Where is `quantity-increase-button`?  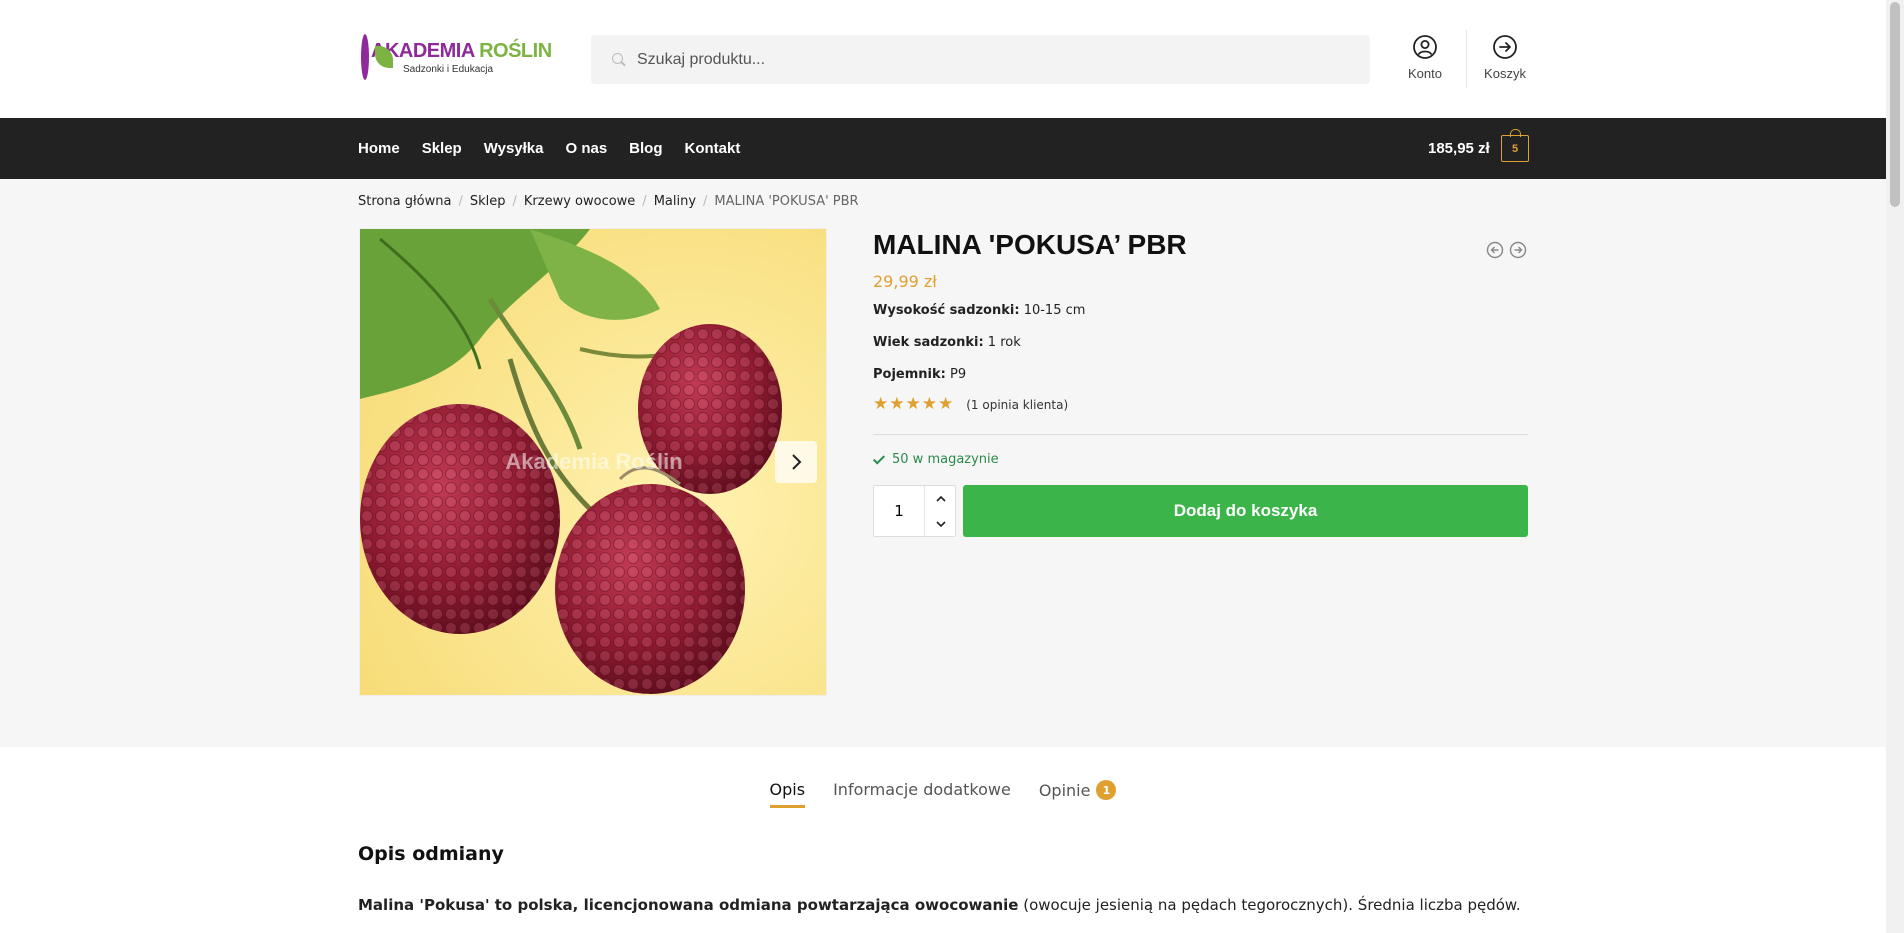 quantity-increase-button is located at coordinates (940, 498).